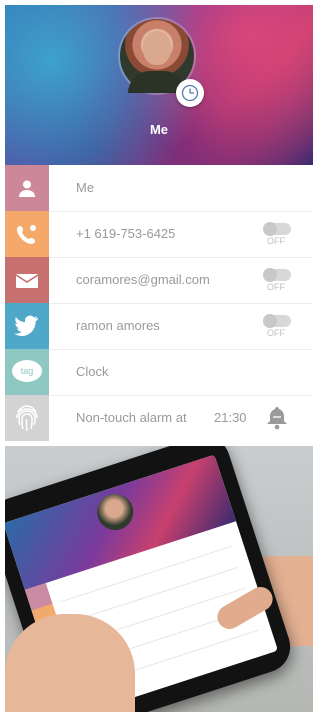 The height and width of the screenshot is (716, 320). I want to click on list-item-me: Me, so click(159, 188).